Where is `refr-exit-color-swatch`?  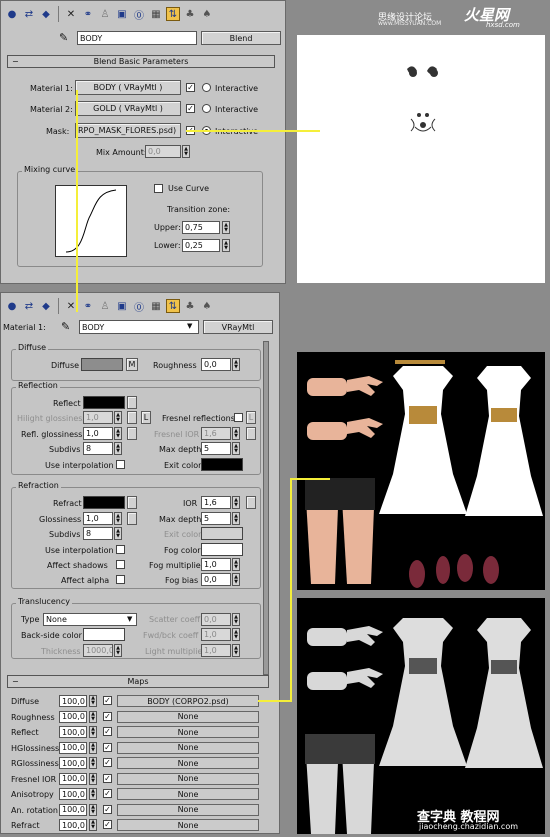
refr-exit-color-swatch is located at coordinates (222, 533).